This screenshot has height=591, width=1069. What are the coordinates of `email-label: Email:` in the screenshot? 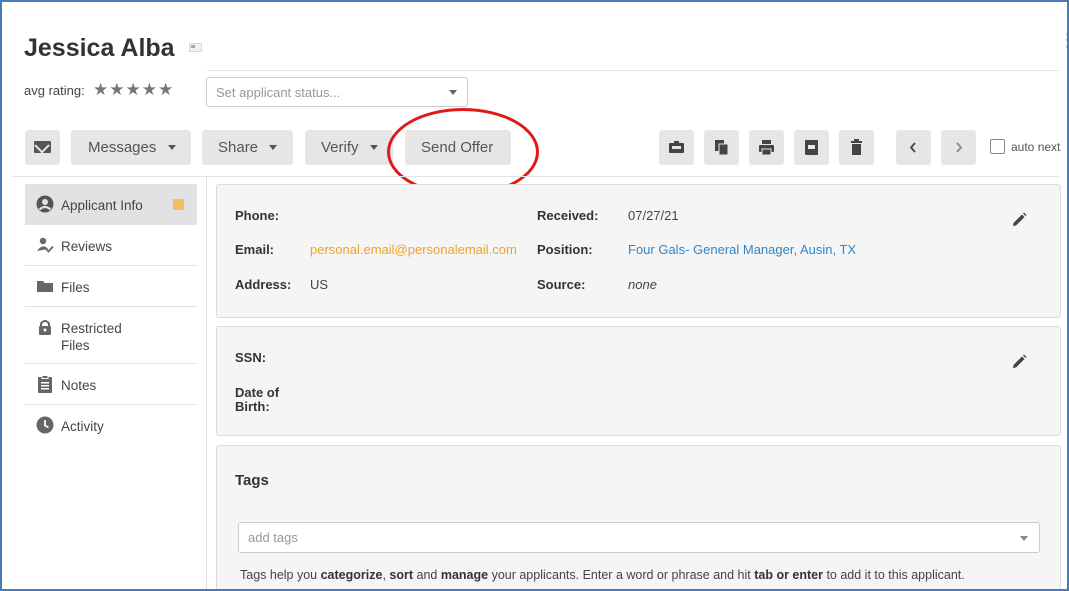 It's located at (255, 249).